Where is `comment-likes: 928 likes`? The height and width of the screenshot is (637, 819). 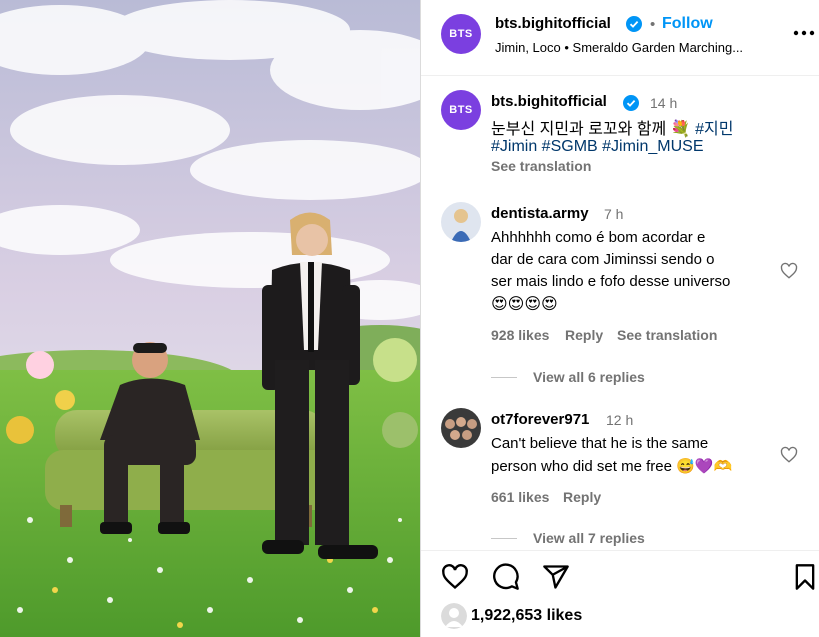
comment-likes: 928 likes is located at coordinates (520, 335).